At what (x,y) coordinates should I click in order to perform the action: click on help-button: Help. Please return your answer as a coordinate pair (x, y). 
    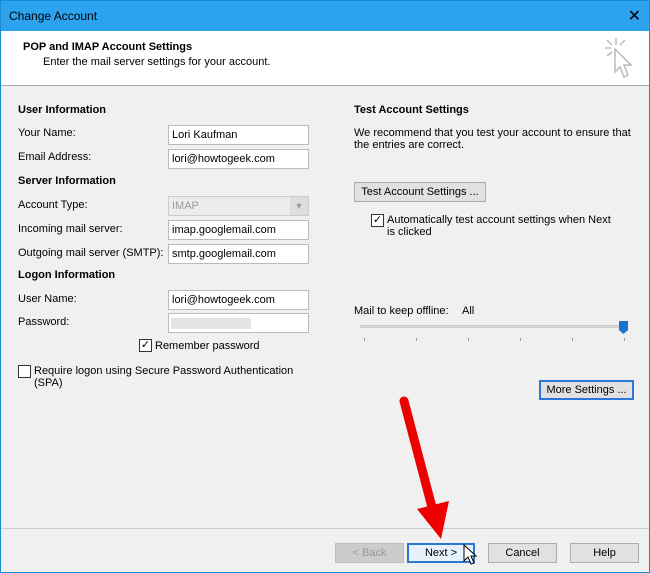
    Looking at the image, I should click on (604, 553).